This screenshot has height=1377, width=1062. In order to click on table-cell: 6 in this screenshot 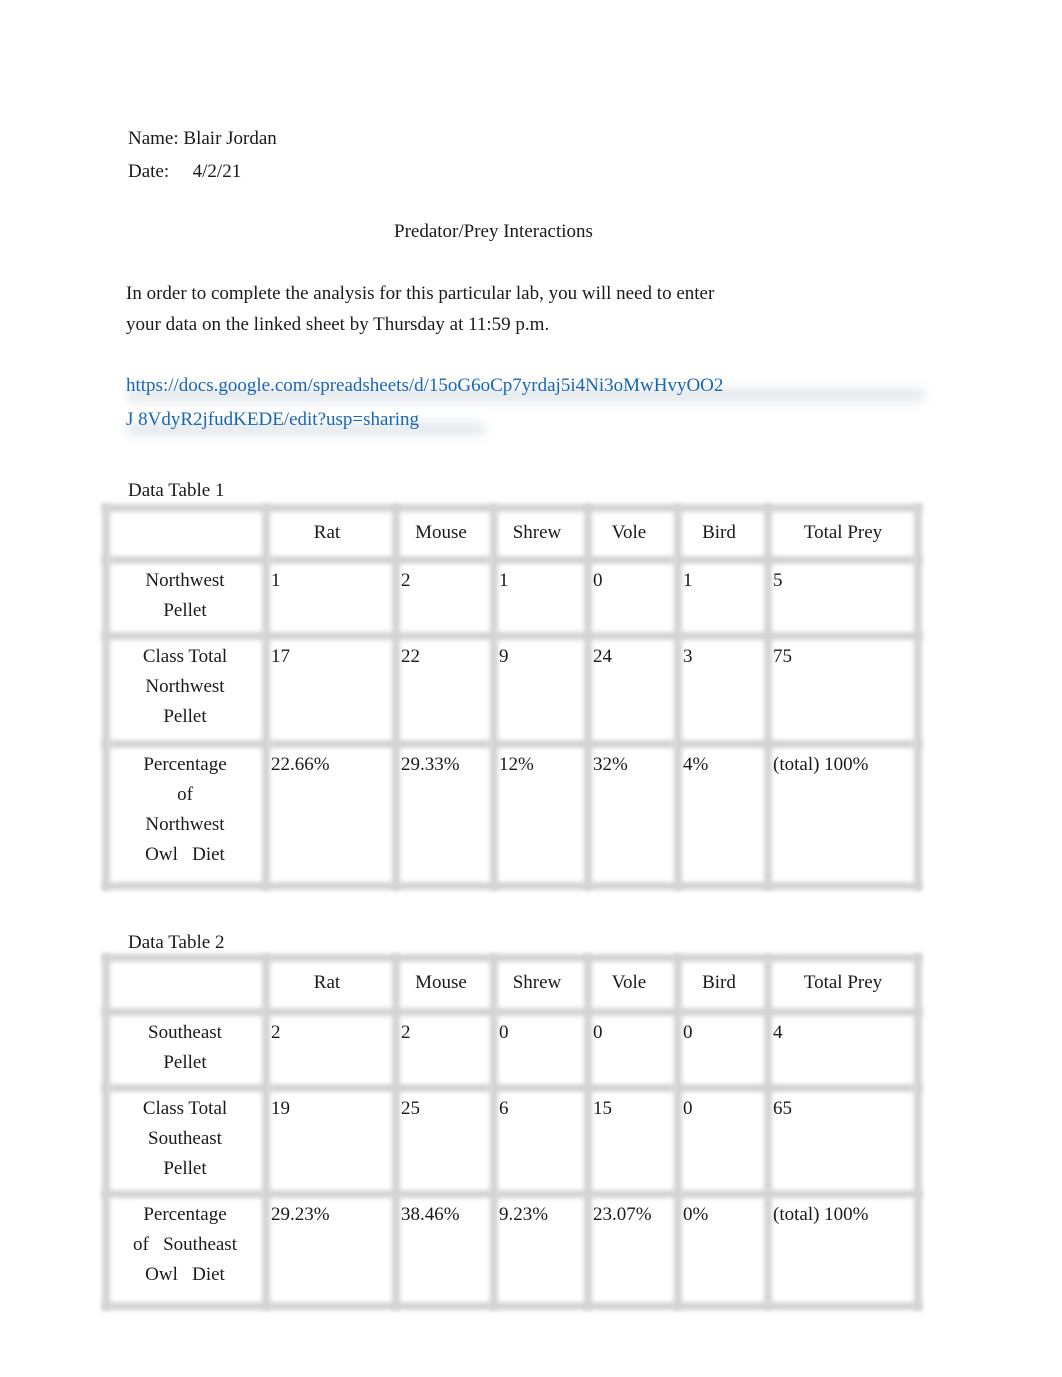, I will do `click(504, 1108)`.